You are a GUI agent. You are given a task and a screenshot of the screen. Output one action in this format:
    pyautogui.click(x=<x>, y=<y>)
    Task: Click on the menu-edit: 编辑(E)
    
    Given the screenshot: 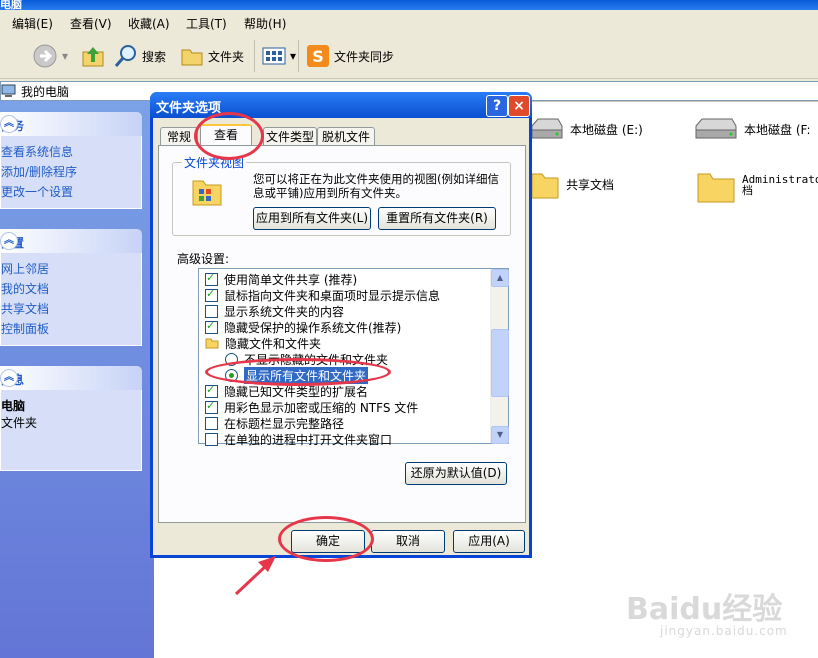 What is the action you would take?
    pyautogui.click(x=32, y=23)
    